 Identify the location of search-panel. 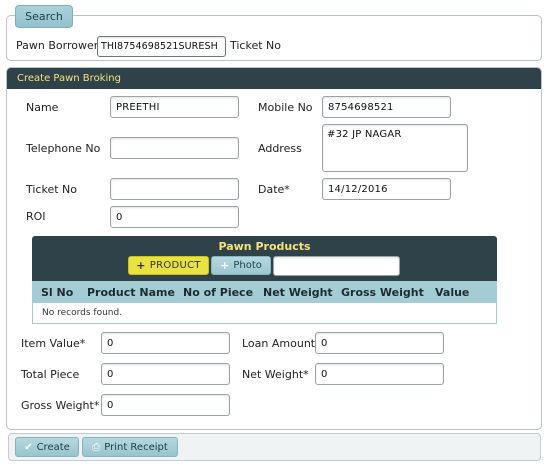
(274, 38).